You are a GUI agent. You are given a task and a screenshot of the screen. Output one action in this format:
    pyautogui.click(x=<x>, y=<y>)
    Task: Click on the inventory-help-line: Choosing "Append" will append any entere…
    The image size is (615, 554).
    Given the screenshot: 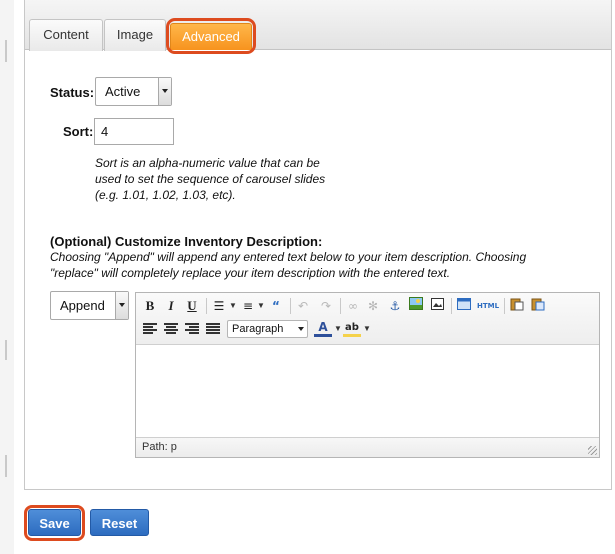 What is the action you would take?
    pyautogui.click(x=288, y=257)
    